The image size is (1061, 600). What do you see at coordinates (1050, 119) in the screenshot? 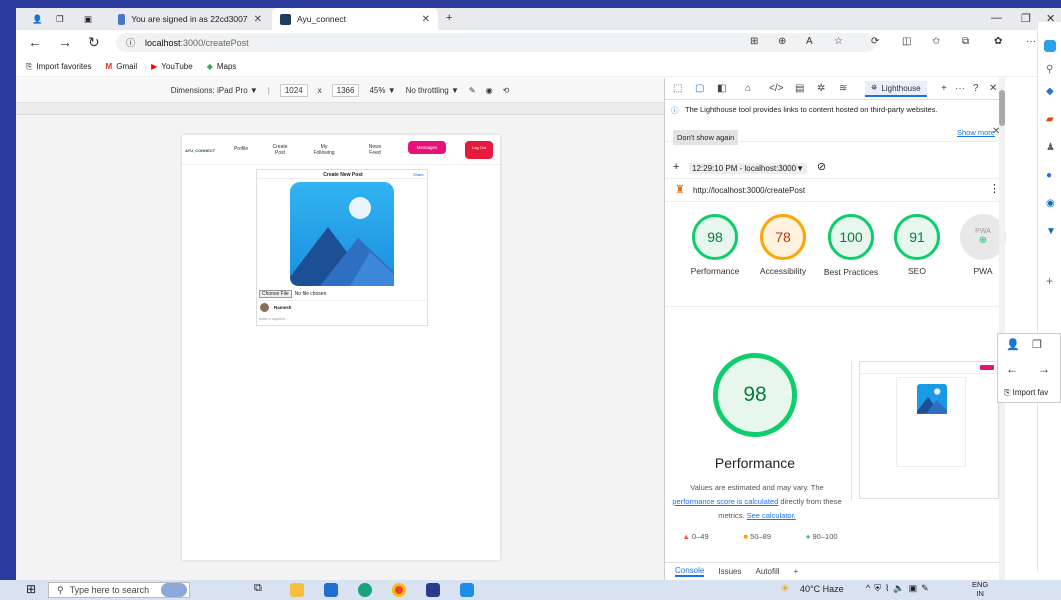
I see `shopping-icon: ▰` at bounding box center [1050, 119].